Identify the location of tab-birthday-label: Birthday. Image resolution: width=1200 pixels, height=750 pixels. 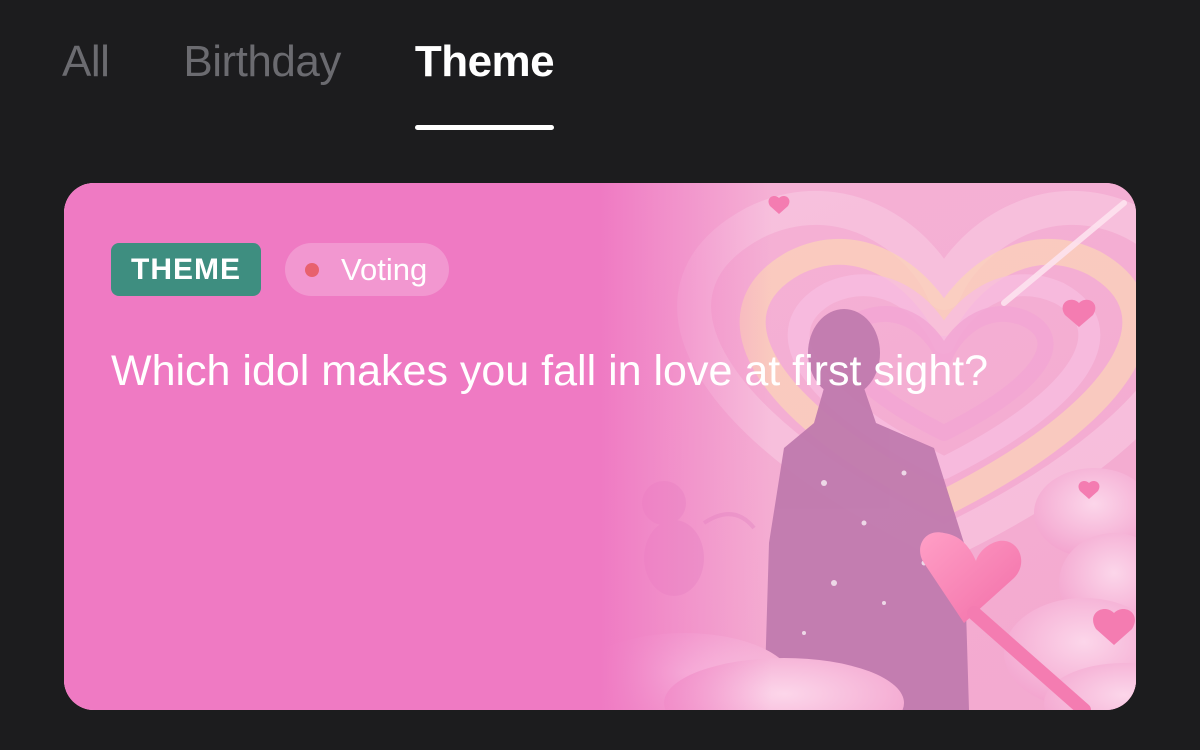
(262, 61).